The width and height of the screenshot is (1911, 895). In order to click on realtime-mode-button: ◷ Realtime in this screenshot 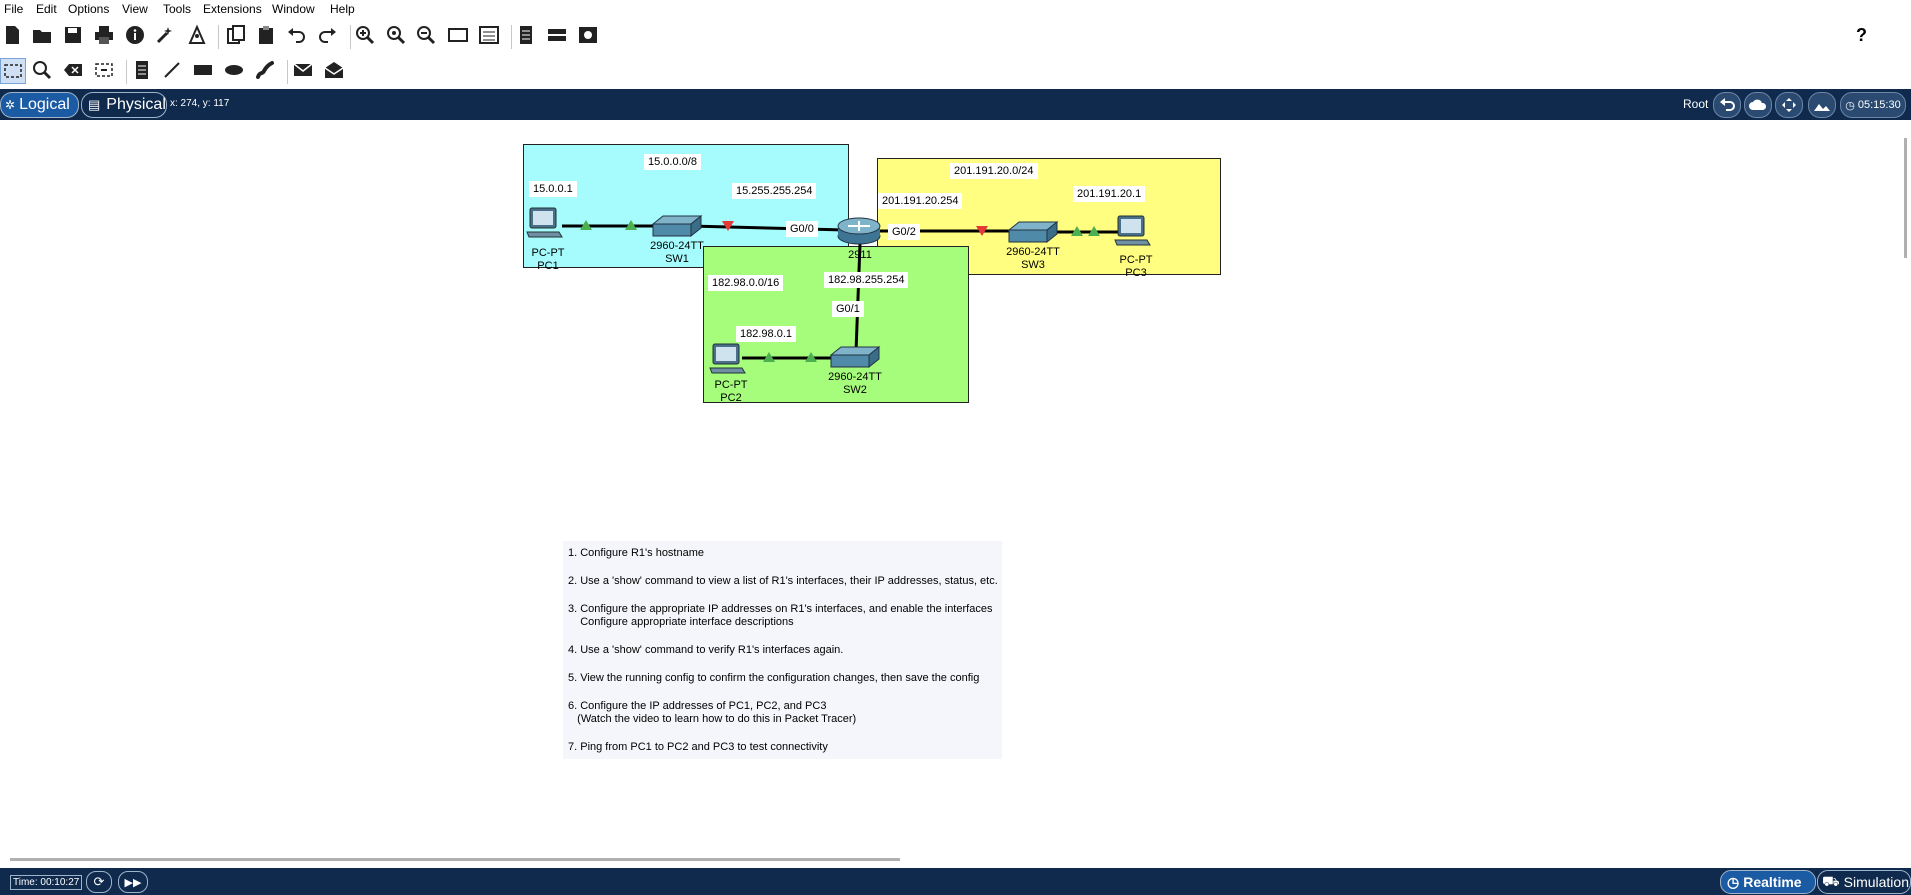, I will do `click(1768, 882)`.